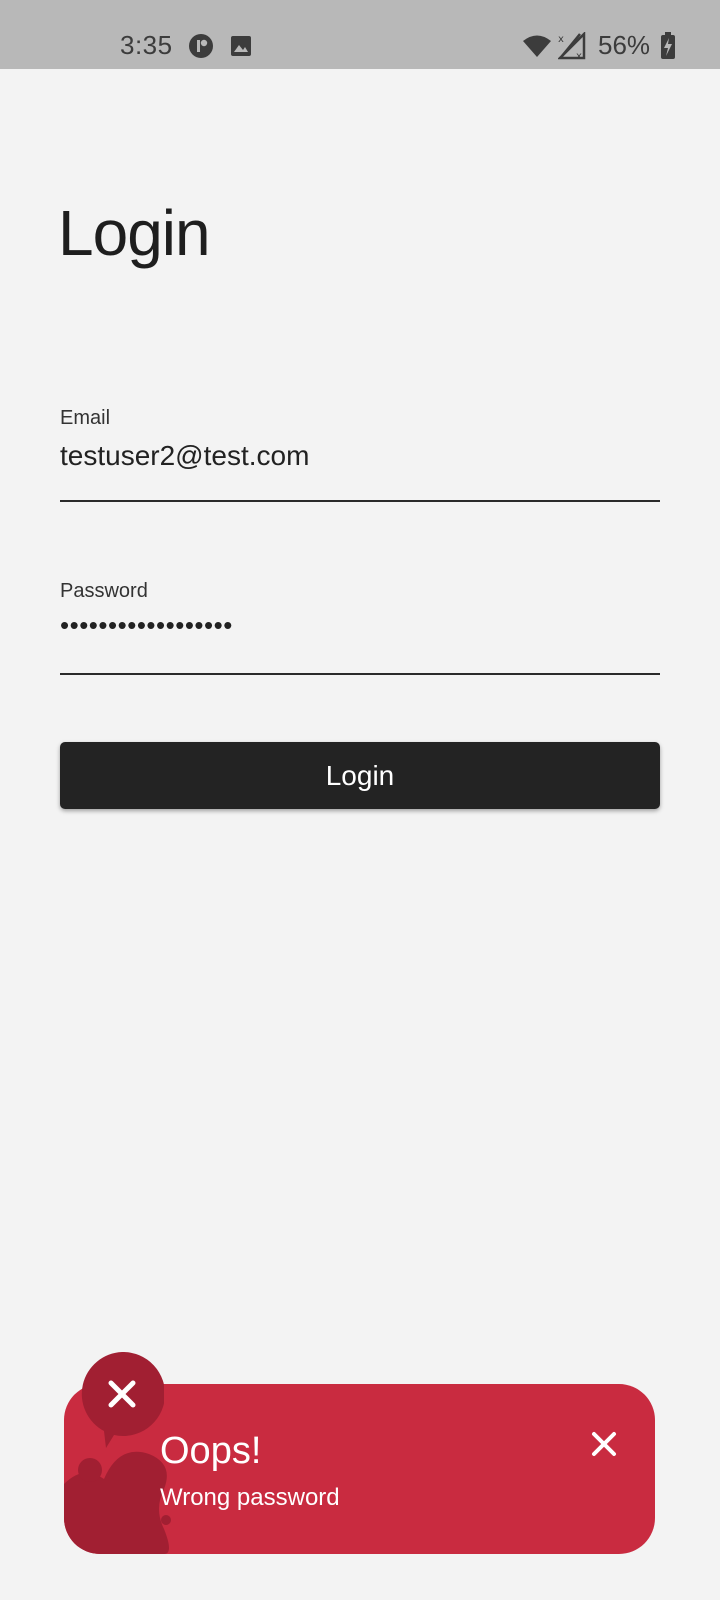 The image size is (720, 1600). What do you see at coordinates (134, 233) in the screenshot?
I see `page-title: Login` at bounding box center [134, 233].